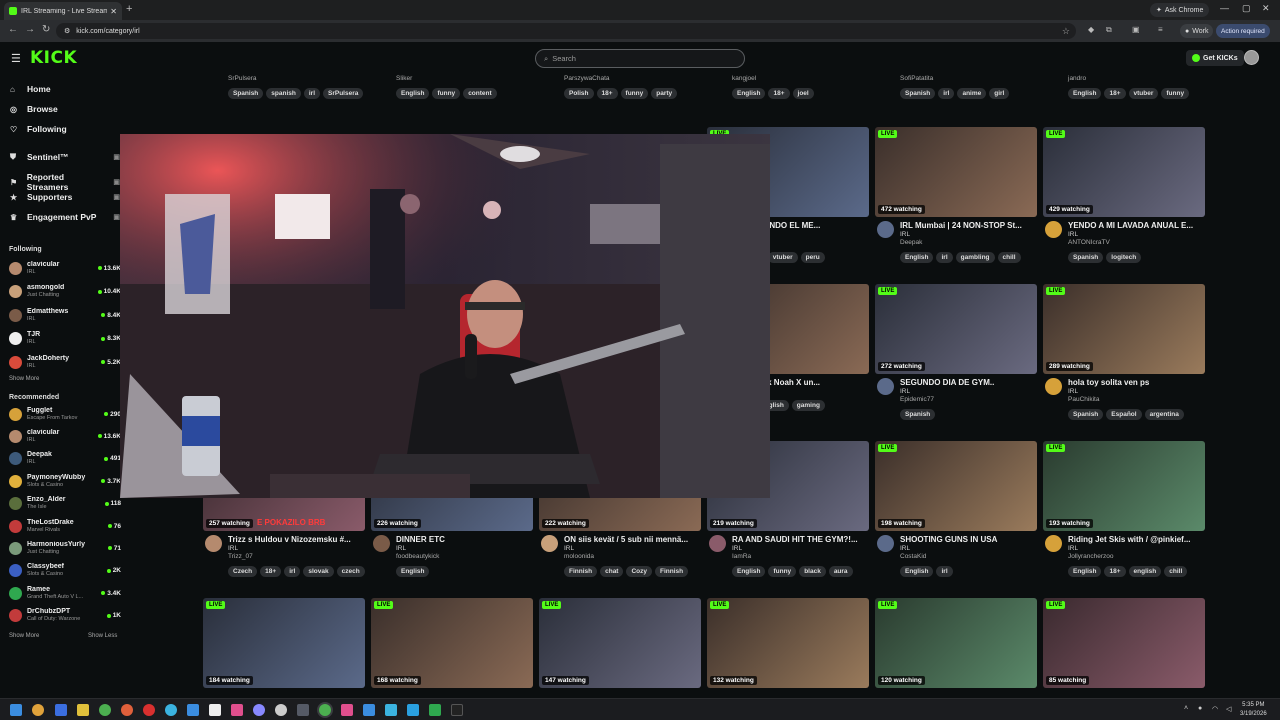 Image resolution: width=1280 pixels, height=720 pixels. I want to click on tag: spanish, so click(283, 93).